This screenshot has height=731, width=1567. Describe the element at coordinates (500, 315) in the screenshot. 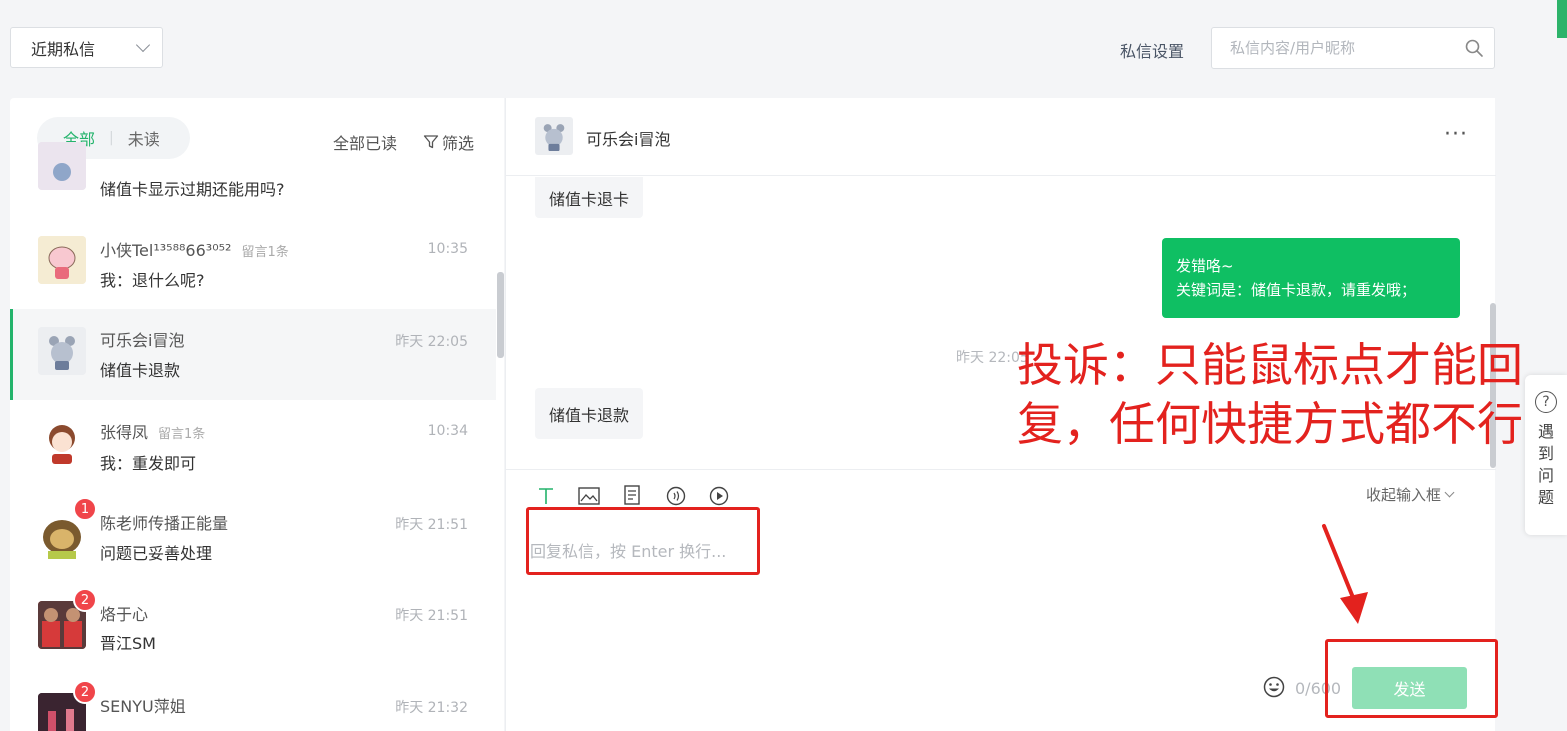

I see `list-scrollbar` at that location.